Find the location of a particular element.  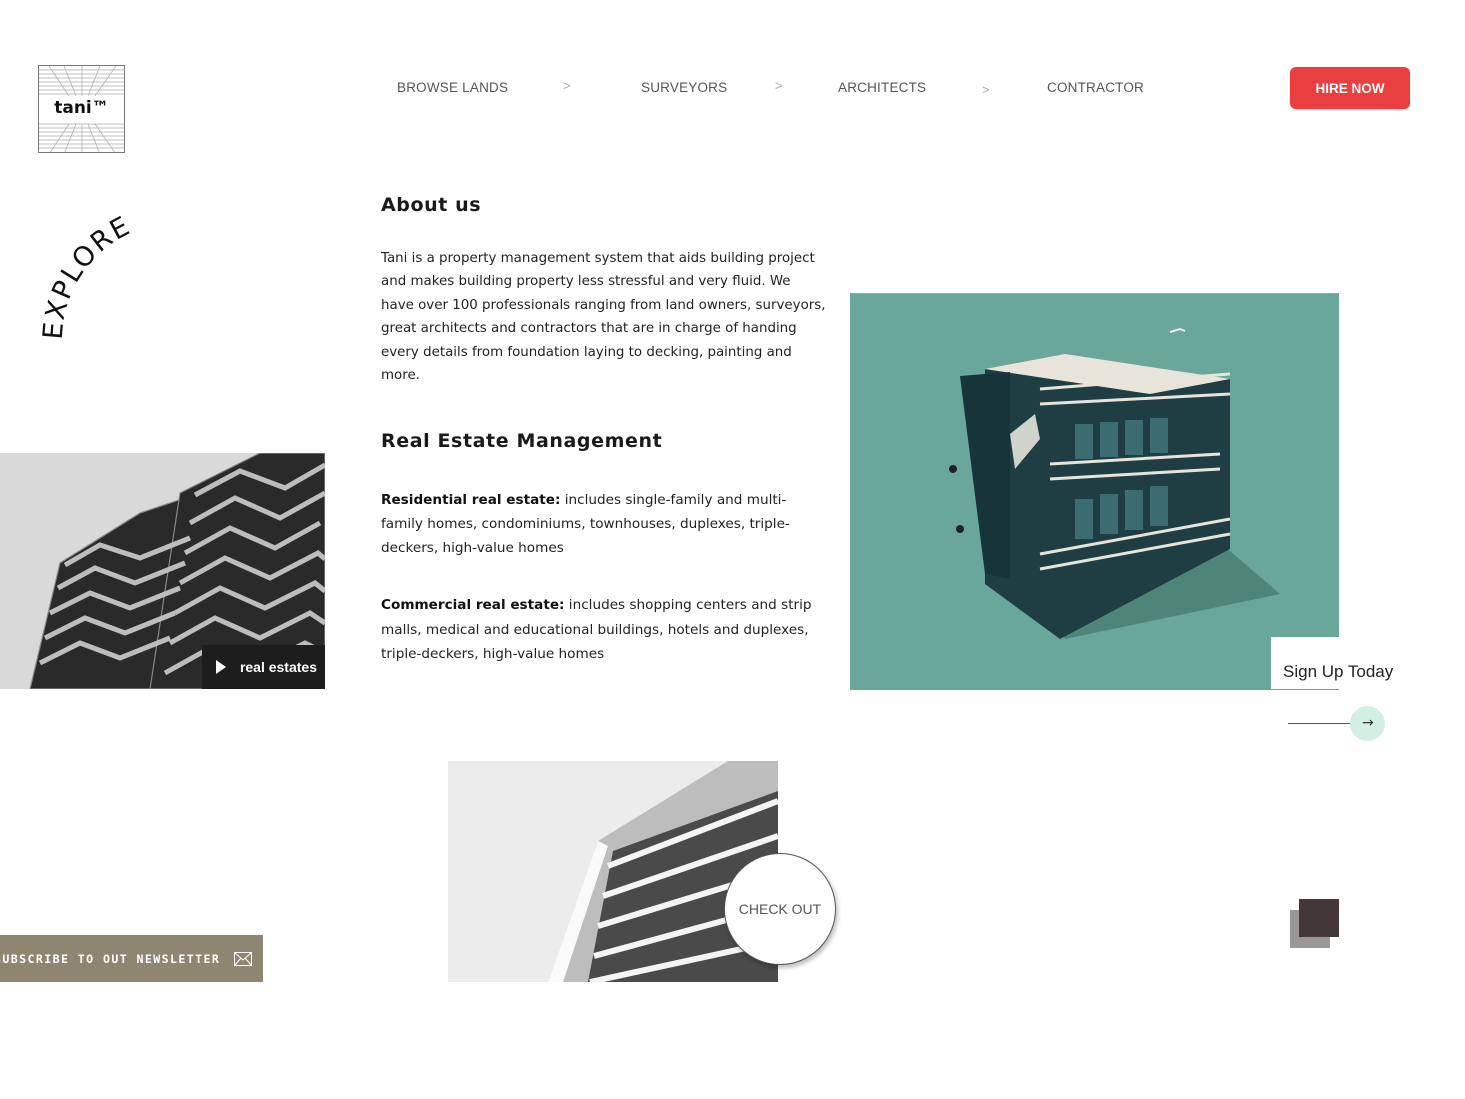

tower-photo is located at coordinates (613, 871).